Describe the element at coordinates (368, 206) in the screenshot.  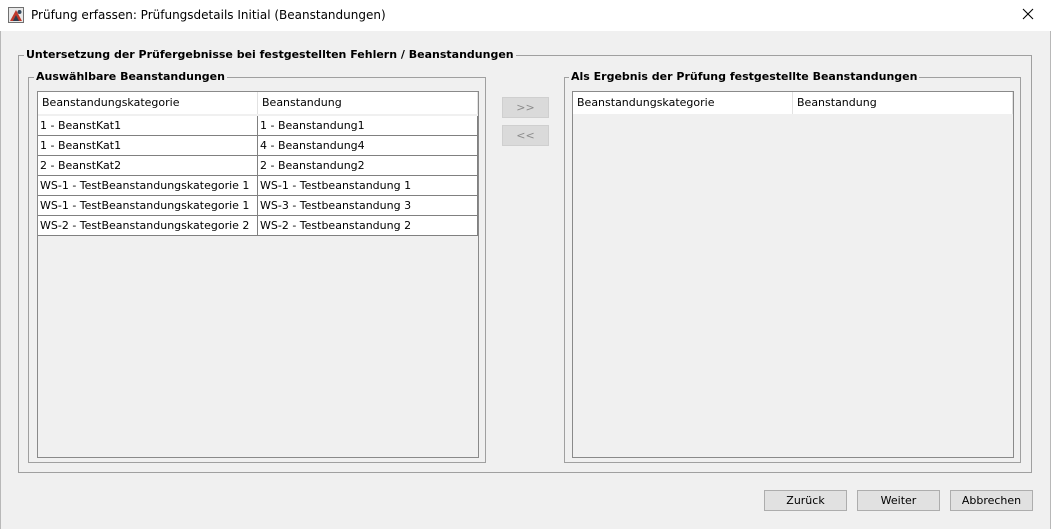
I see `available-cell-complaint: WS-3 - Testbeanstandung 3` at that location.